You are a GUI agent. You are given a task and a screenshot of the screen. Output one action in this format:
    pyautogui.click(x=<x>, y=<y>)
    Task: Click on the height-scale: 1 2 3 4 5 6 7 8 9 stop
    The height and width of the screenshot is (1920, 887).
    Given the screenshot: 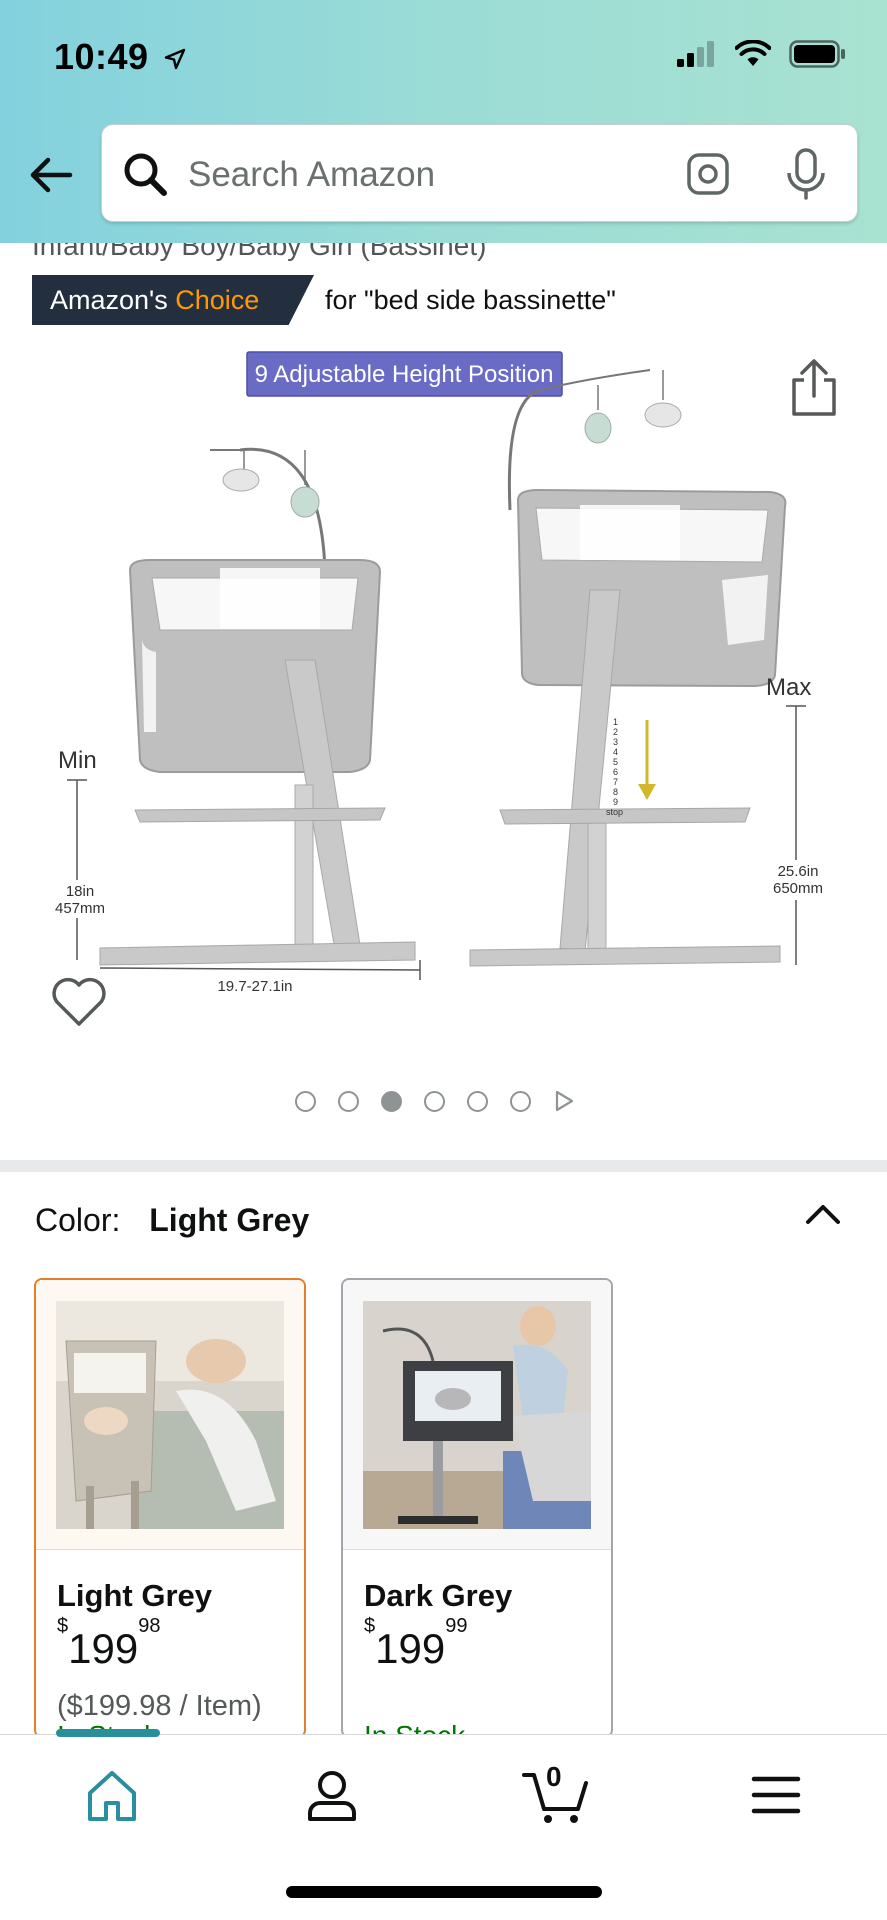 What is the action you would take?
    pyautogui.click(x=614, y=767)
    